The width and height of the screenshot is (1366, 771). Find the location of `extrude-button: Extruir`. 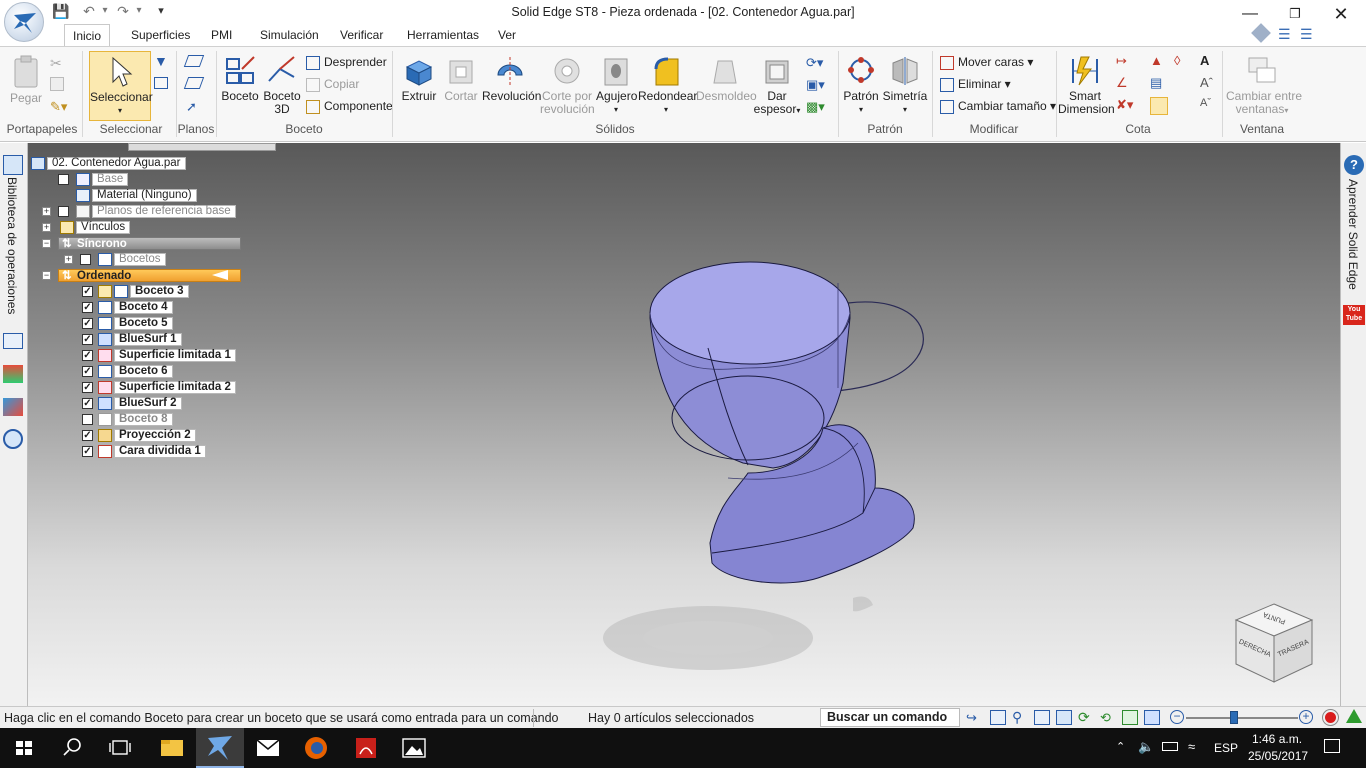

extrude-button: Extruir is located at coordinates (419, 79).